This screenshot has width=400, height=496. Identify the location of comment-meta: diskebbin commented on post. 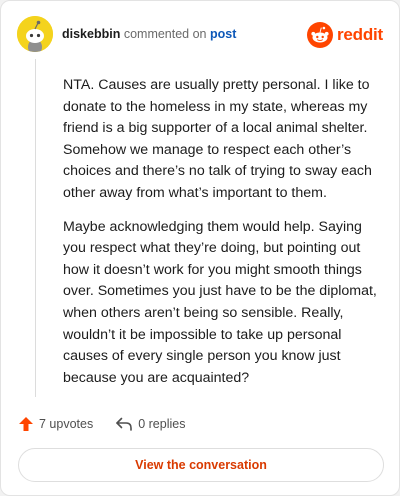
(149, 34).